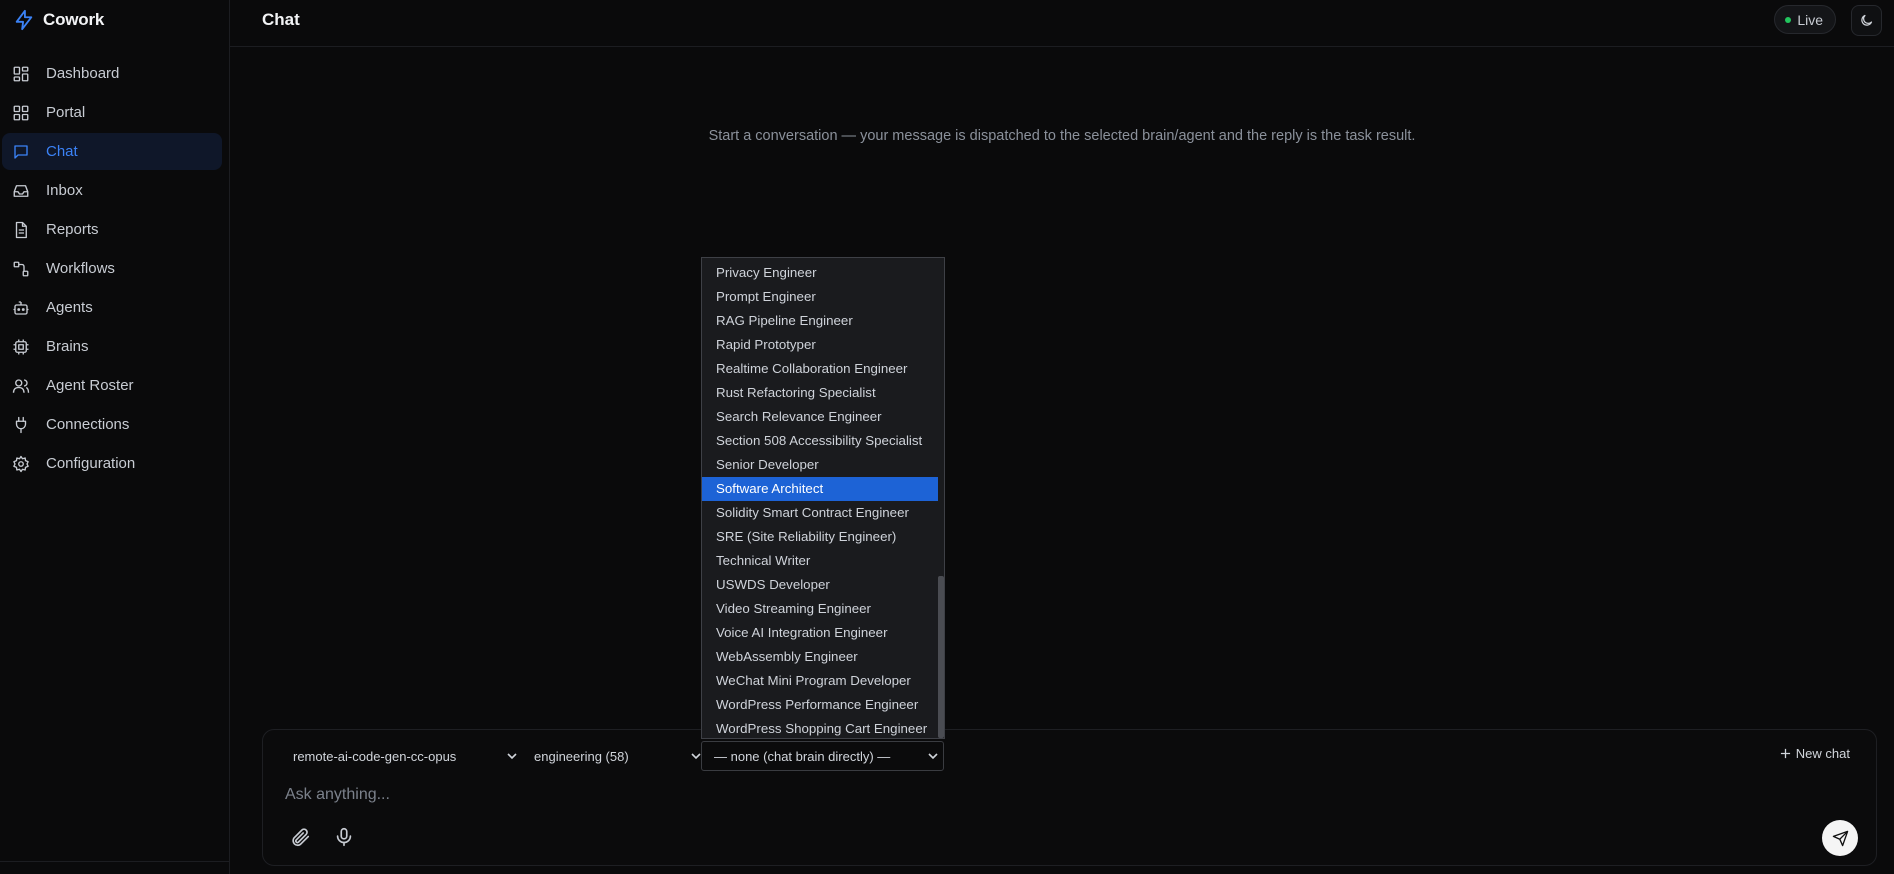  I want to click on live-dot-icon, so click(1788, 19).